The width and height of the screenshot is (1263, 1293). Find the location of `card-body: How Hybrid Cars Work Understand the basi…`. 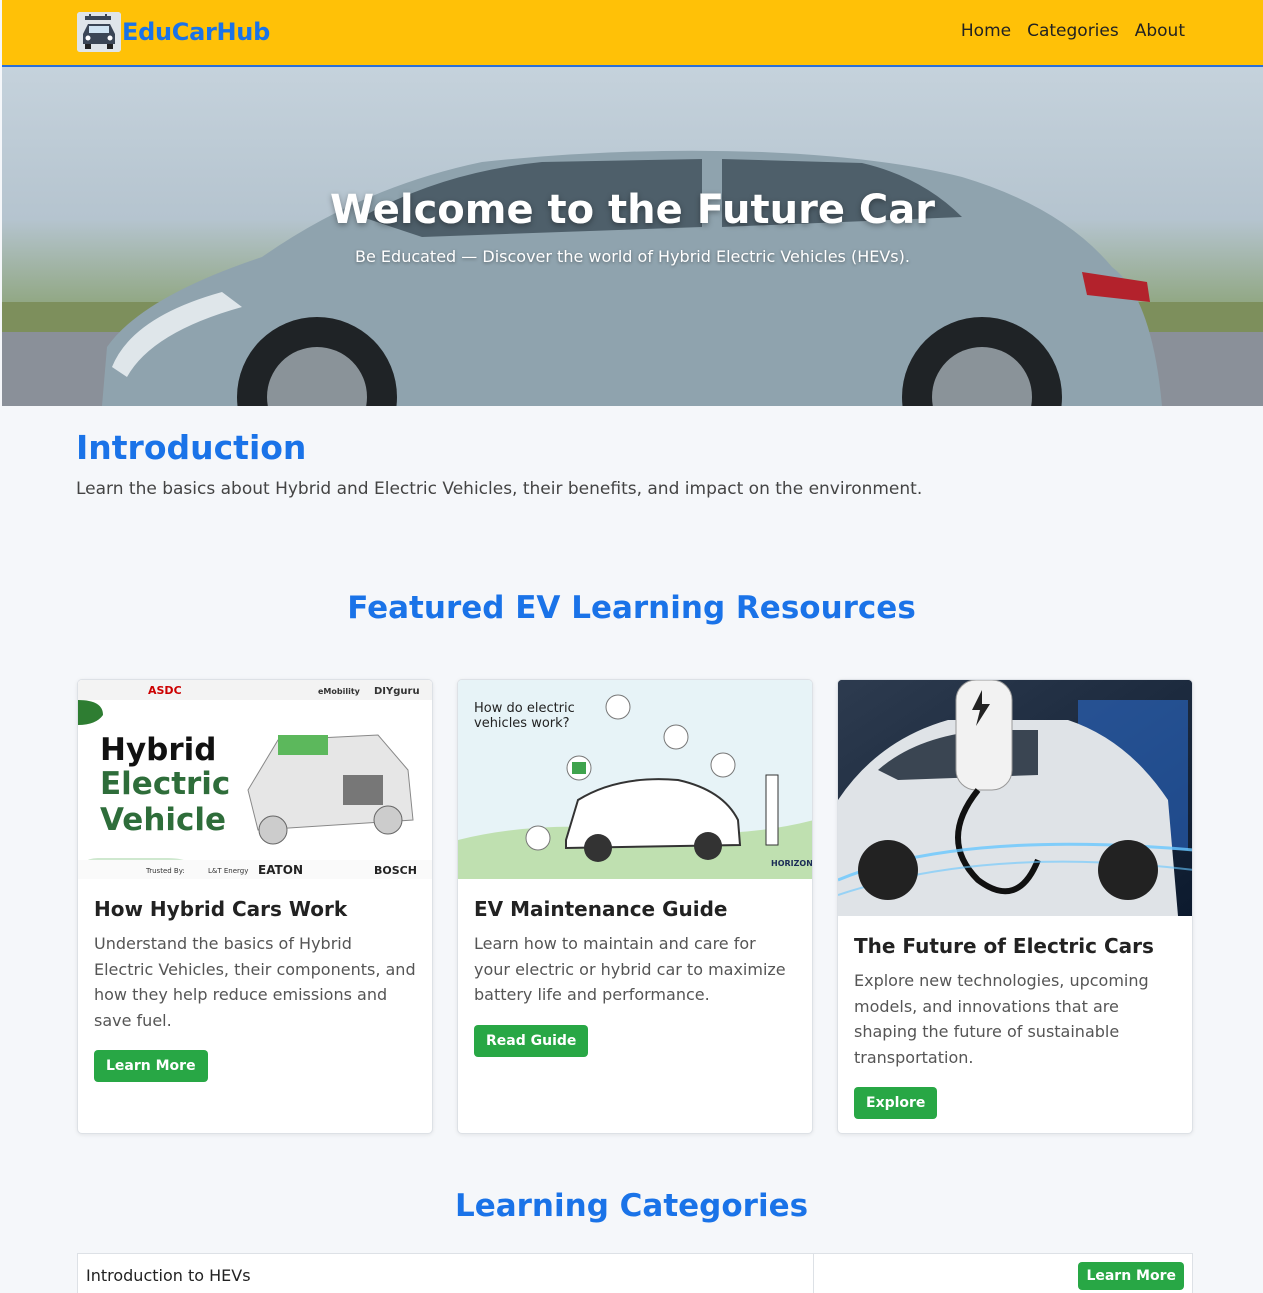

card-body: How Hybrid Cars Work Understand the basi… is located at coordinates (255, 988).